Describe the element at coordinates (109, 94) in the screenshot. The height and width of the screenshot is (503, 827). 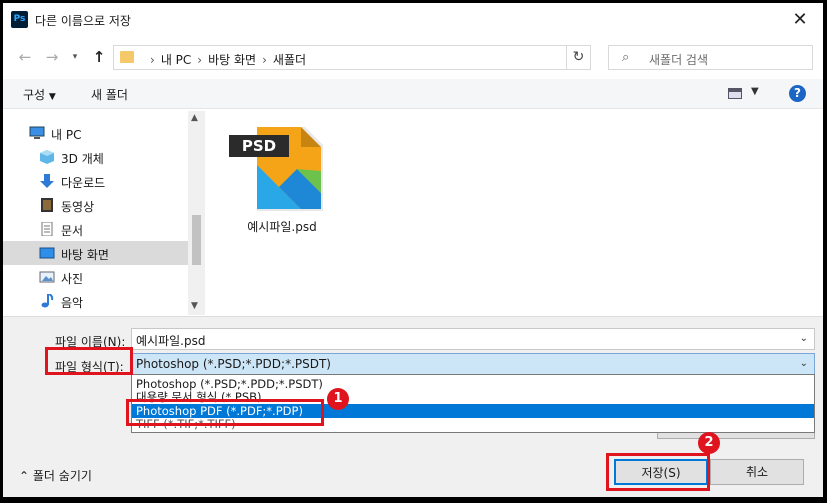
I see `new-folder-button: 새 폴더` at that location.